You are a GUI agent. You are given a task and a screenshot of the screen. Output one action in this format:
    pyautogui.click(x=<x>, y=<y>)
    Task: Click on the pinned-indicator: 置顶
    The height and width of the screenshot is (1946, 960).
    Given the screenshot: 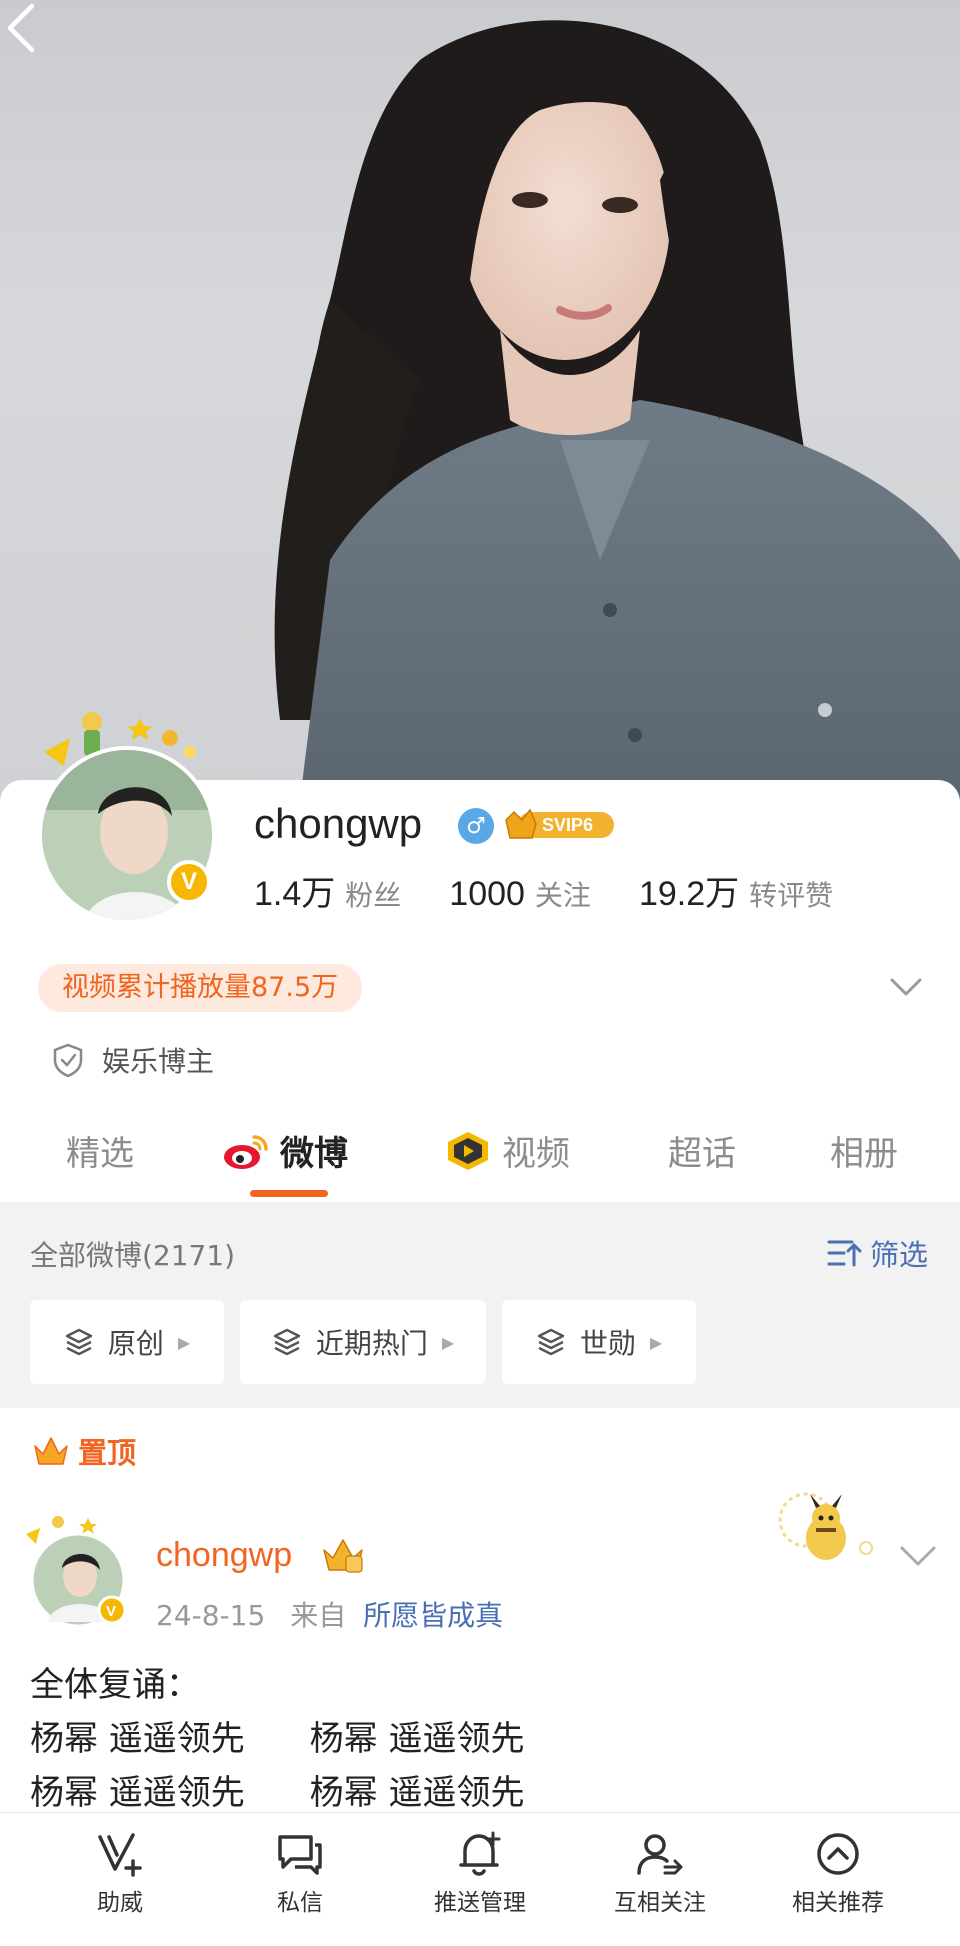 What is the action you would take?
    pyautogui.click(x=84, y=1451)
    